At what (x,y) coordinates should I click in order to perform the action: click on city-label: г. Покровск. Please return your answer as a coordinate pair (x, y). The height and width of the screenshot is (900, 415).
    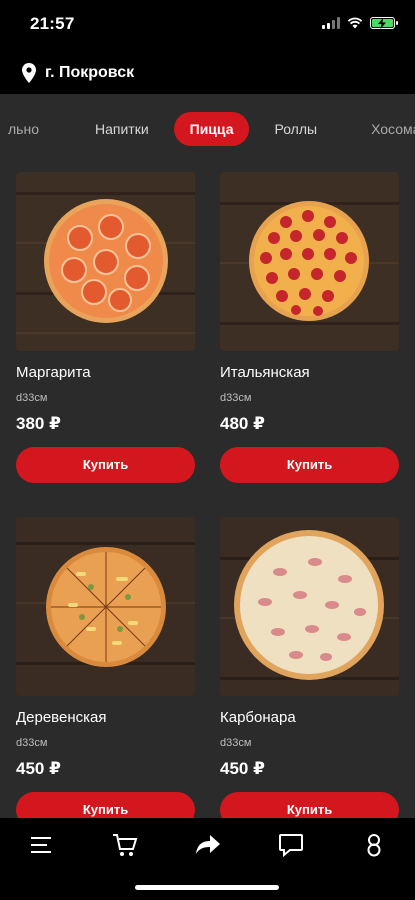
    Looking at the image, I should click on (90, 72).